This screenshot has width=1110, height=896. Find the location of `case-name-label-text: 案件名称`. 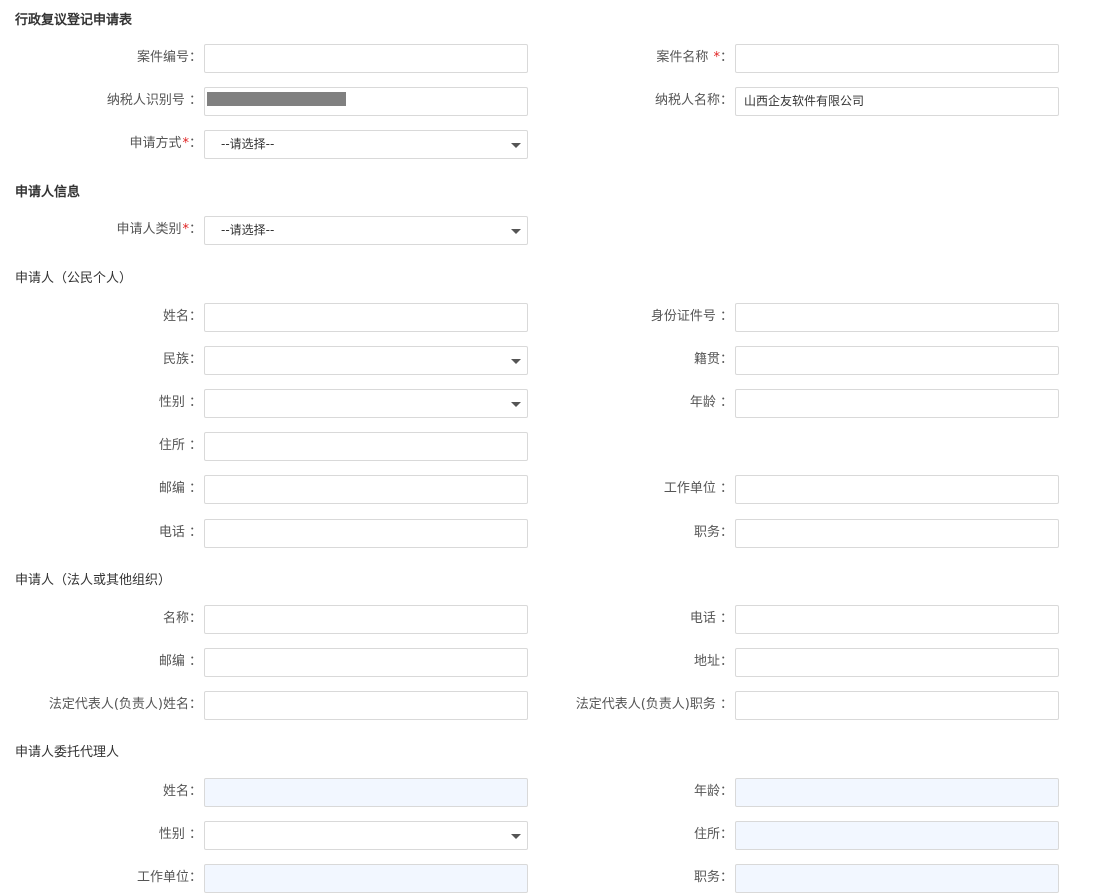

case-name-label-text: 案件名称 is located at coordinates (682, 57).